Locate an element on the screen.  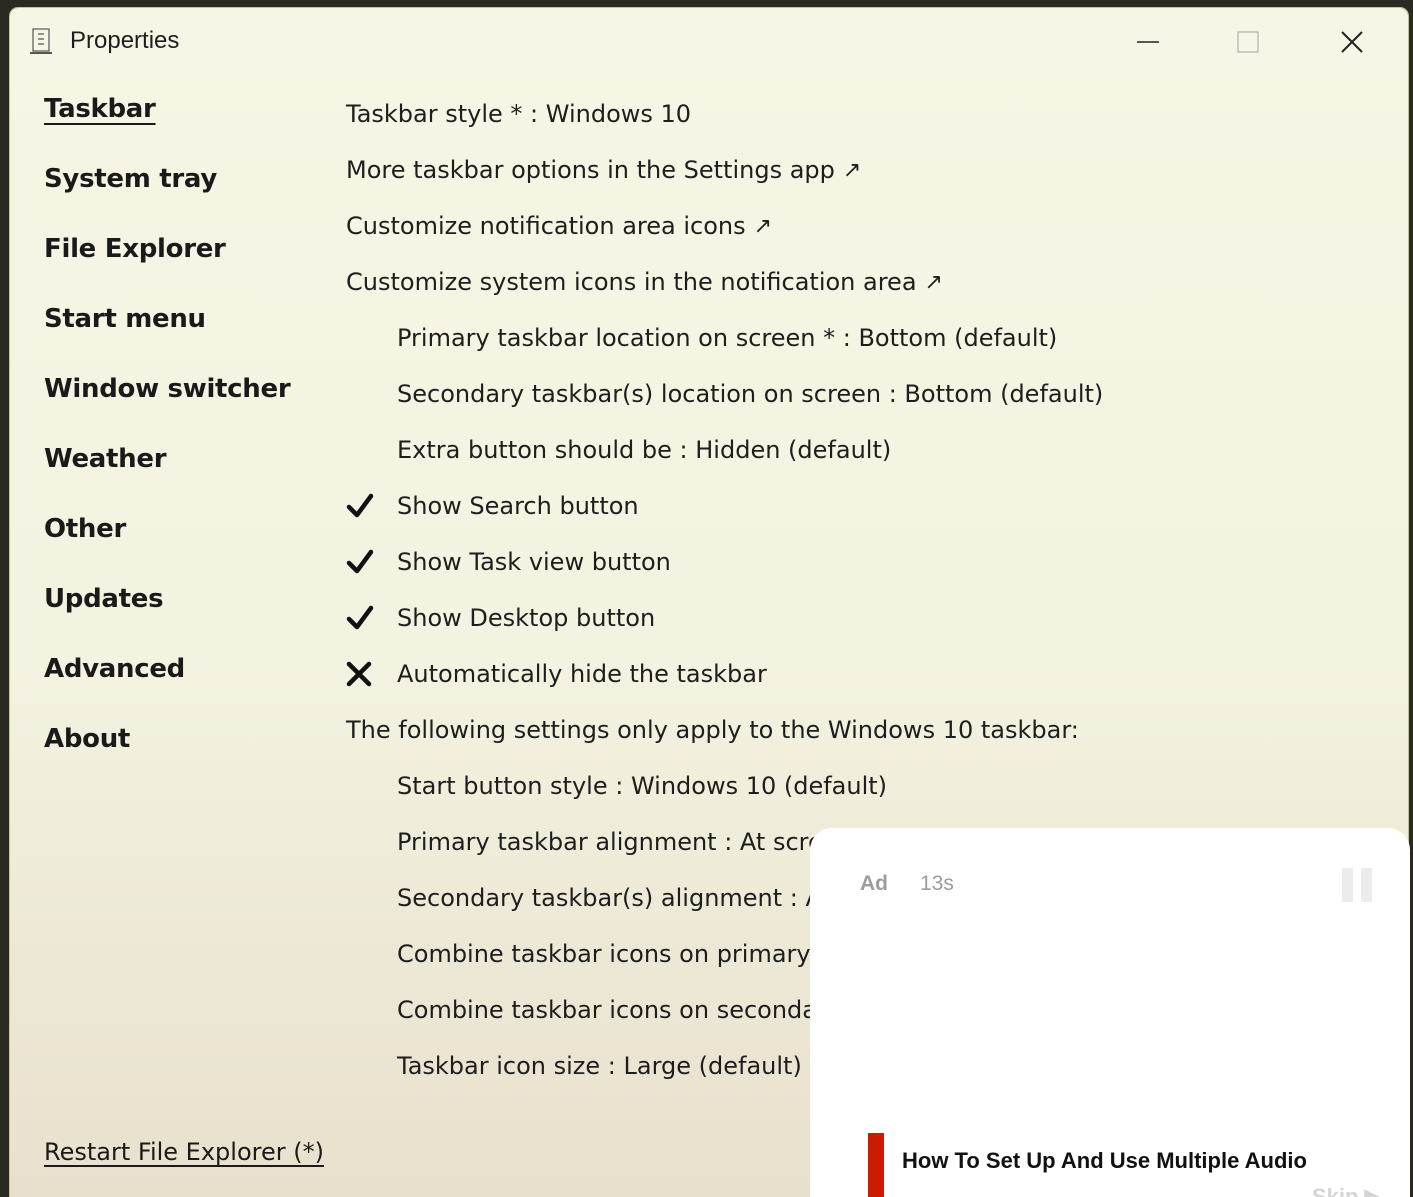
restart-file-explorer-link: Restart File Explorer (*) is located at coordinates (184, 1152).